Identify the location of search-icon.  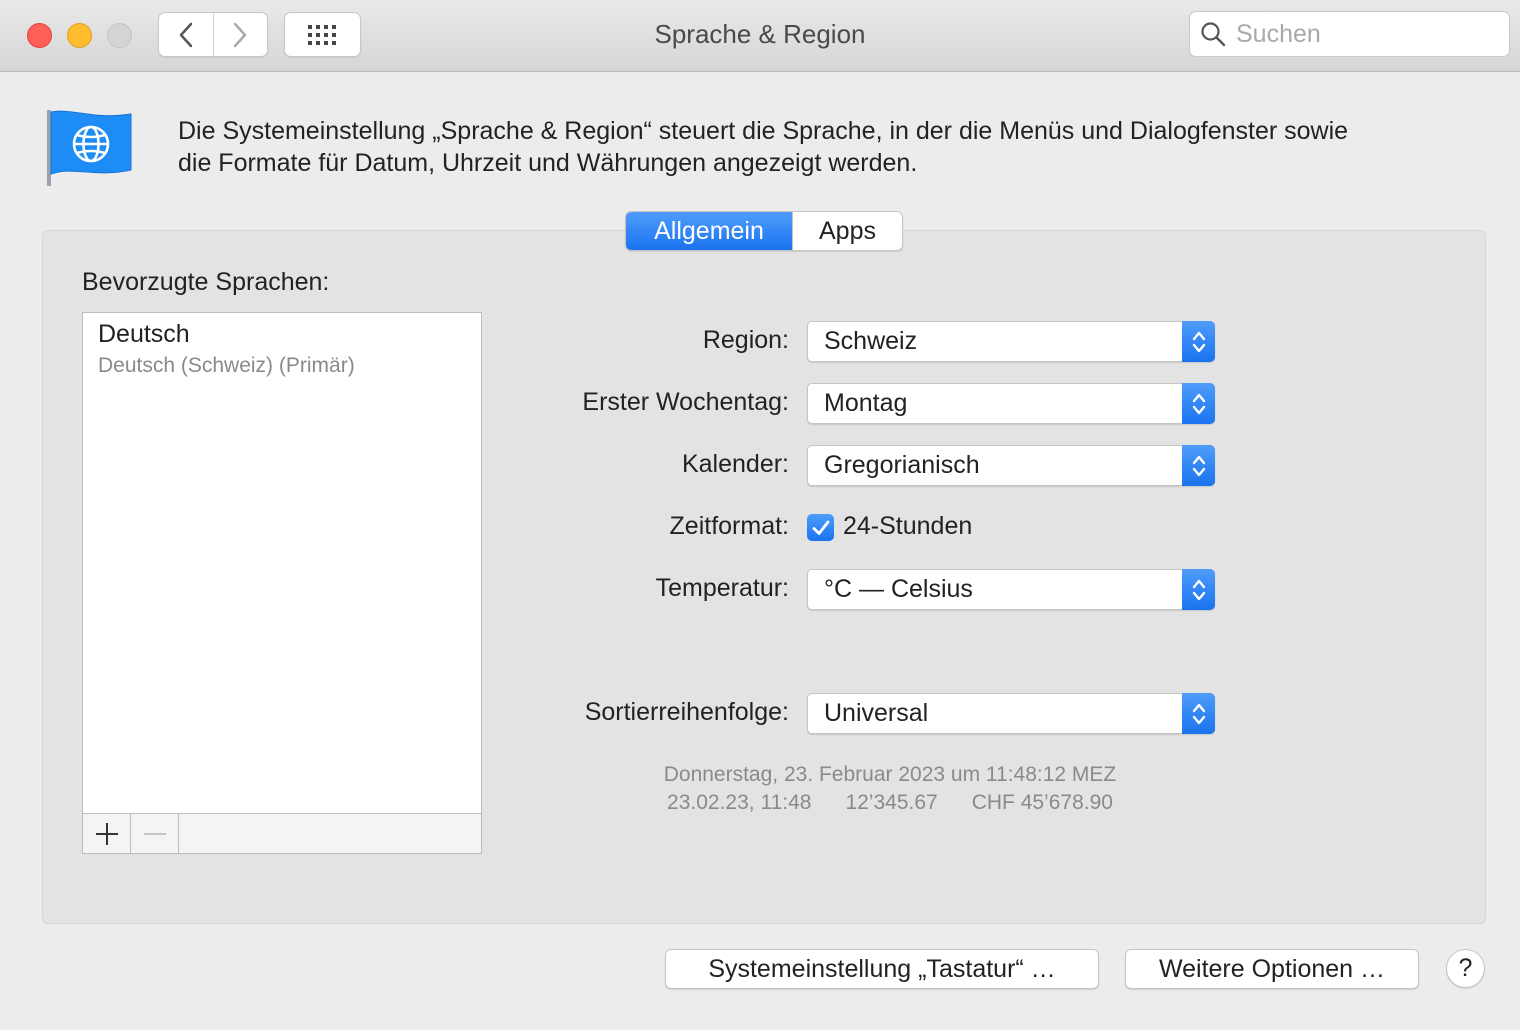
(1213, 34).